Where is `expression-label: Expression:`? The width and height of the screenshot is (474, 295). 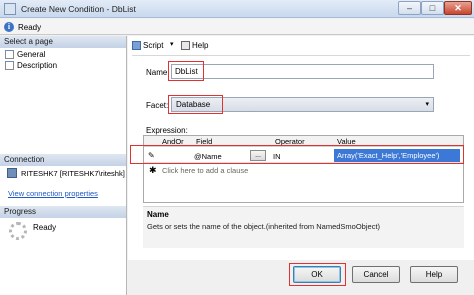 expression-label: Expression: is located at coordinates (167, 130).